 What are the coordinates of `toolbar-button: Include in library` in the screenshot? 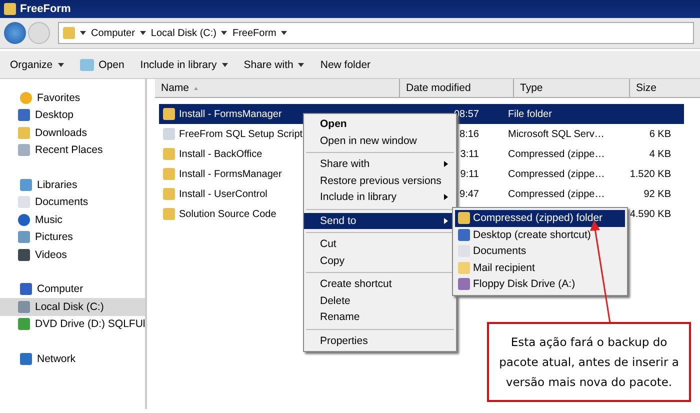 It's located at (184, 65).